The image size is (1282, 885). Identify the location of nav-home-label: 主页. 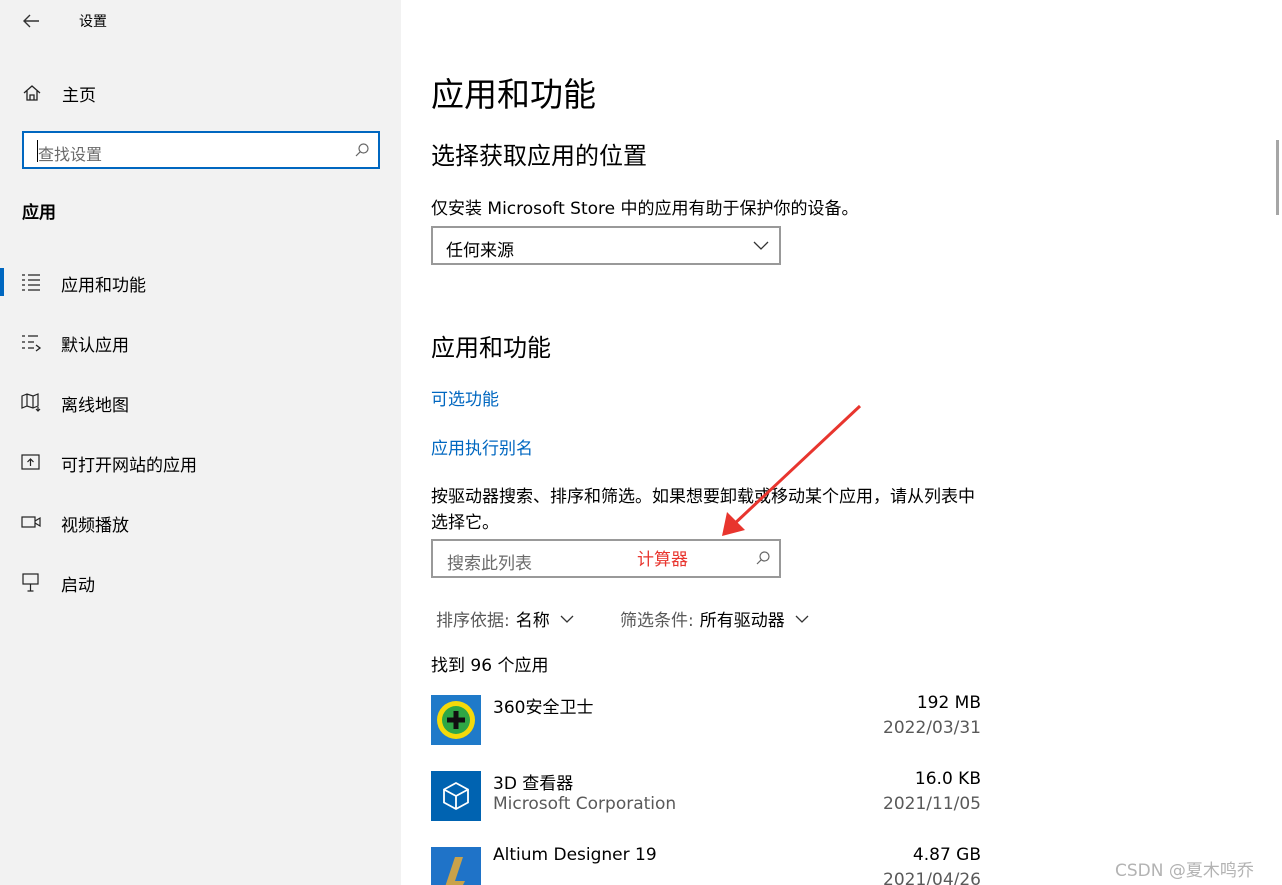
(79, 95).